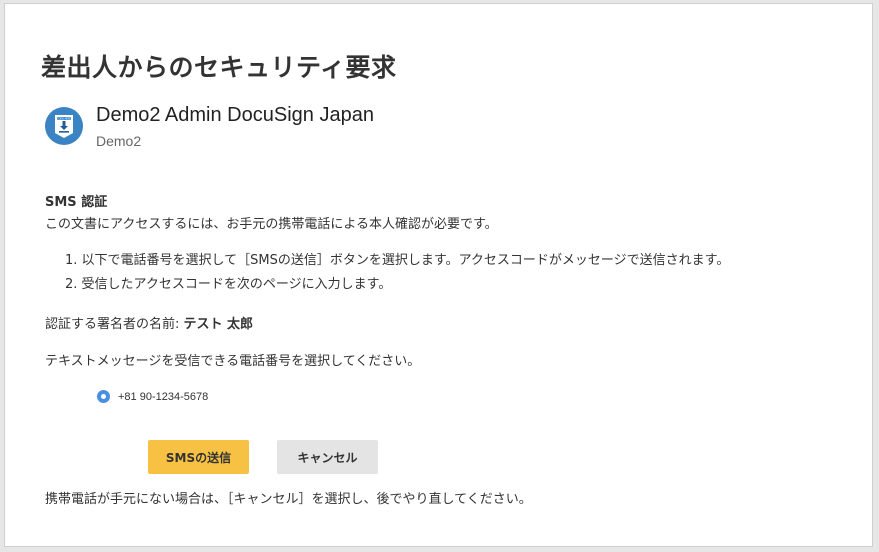  What do you see at coordinates (288, 499) in the screenshot?
I see `footer-note: 携帯電話が手元にない場合は、［キャンセル］を選択し、後でやり直してください。` at bounding box center [288, 499].